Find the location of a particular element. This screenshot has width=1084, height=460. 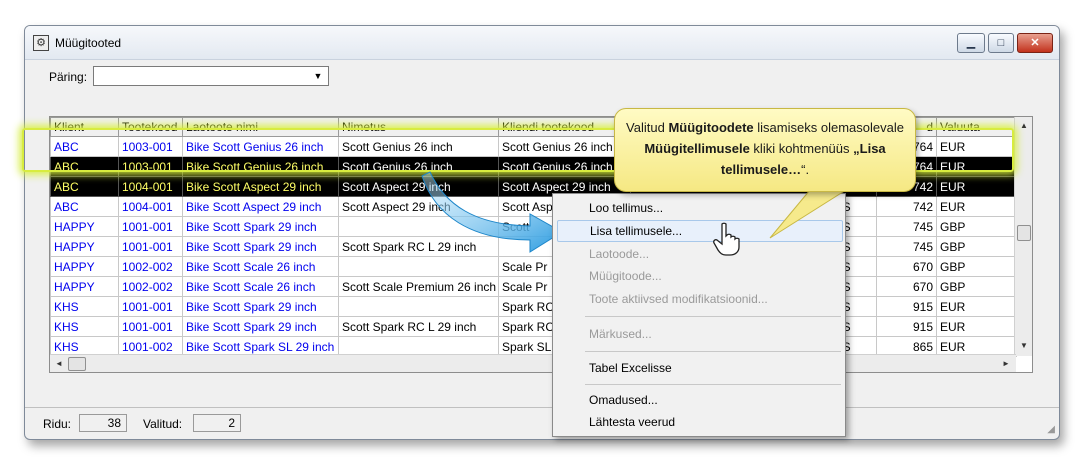

table-cell-nimetus: Scott Spark RC L 29 inch is located at coordinates (418, 326).